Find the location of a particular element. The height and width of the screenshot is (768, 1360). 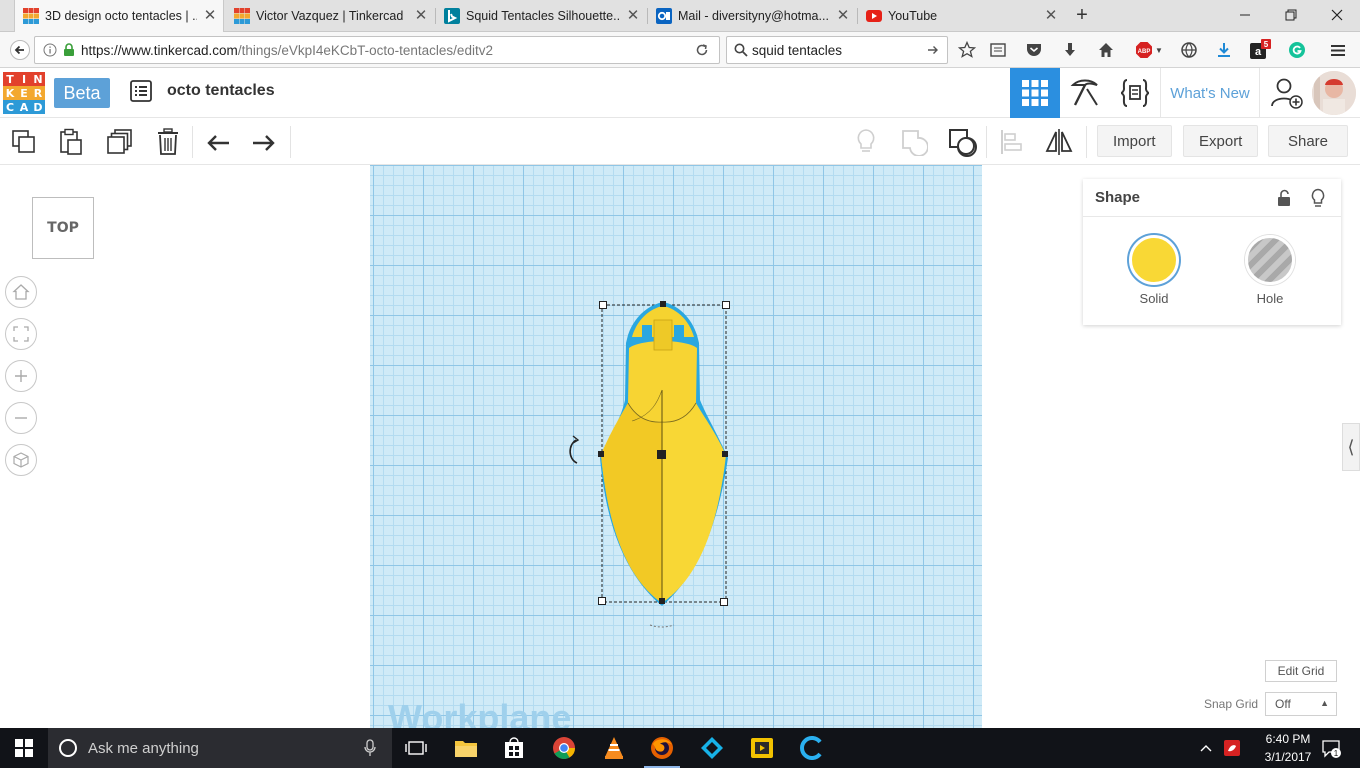

lock-icon is located at coordinates (1284, 198).